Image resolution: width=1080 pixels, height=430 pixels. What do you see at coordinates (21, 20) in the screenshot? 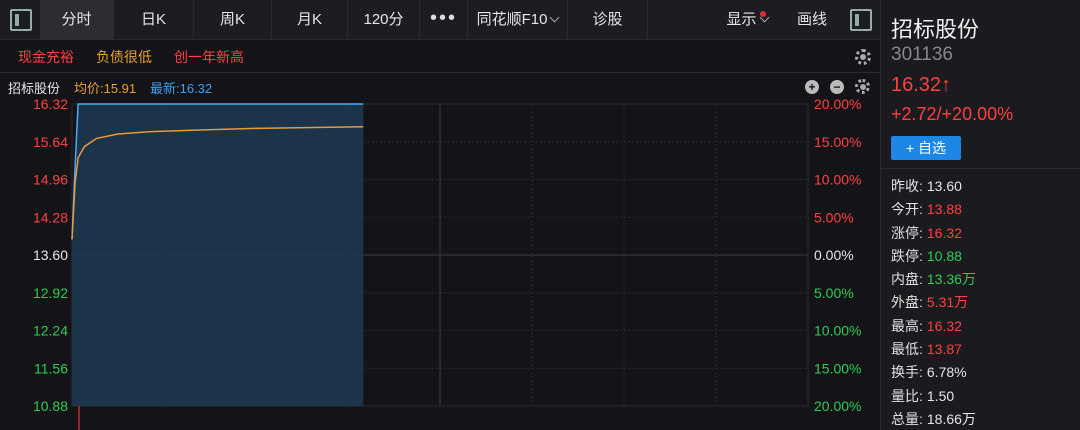
I see `left-panel-toggle-icon` at bounding box center [21, 20].